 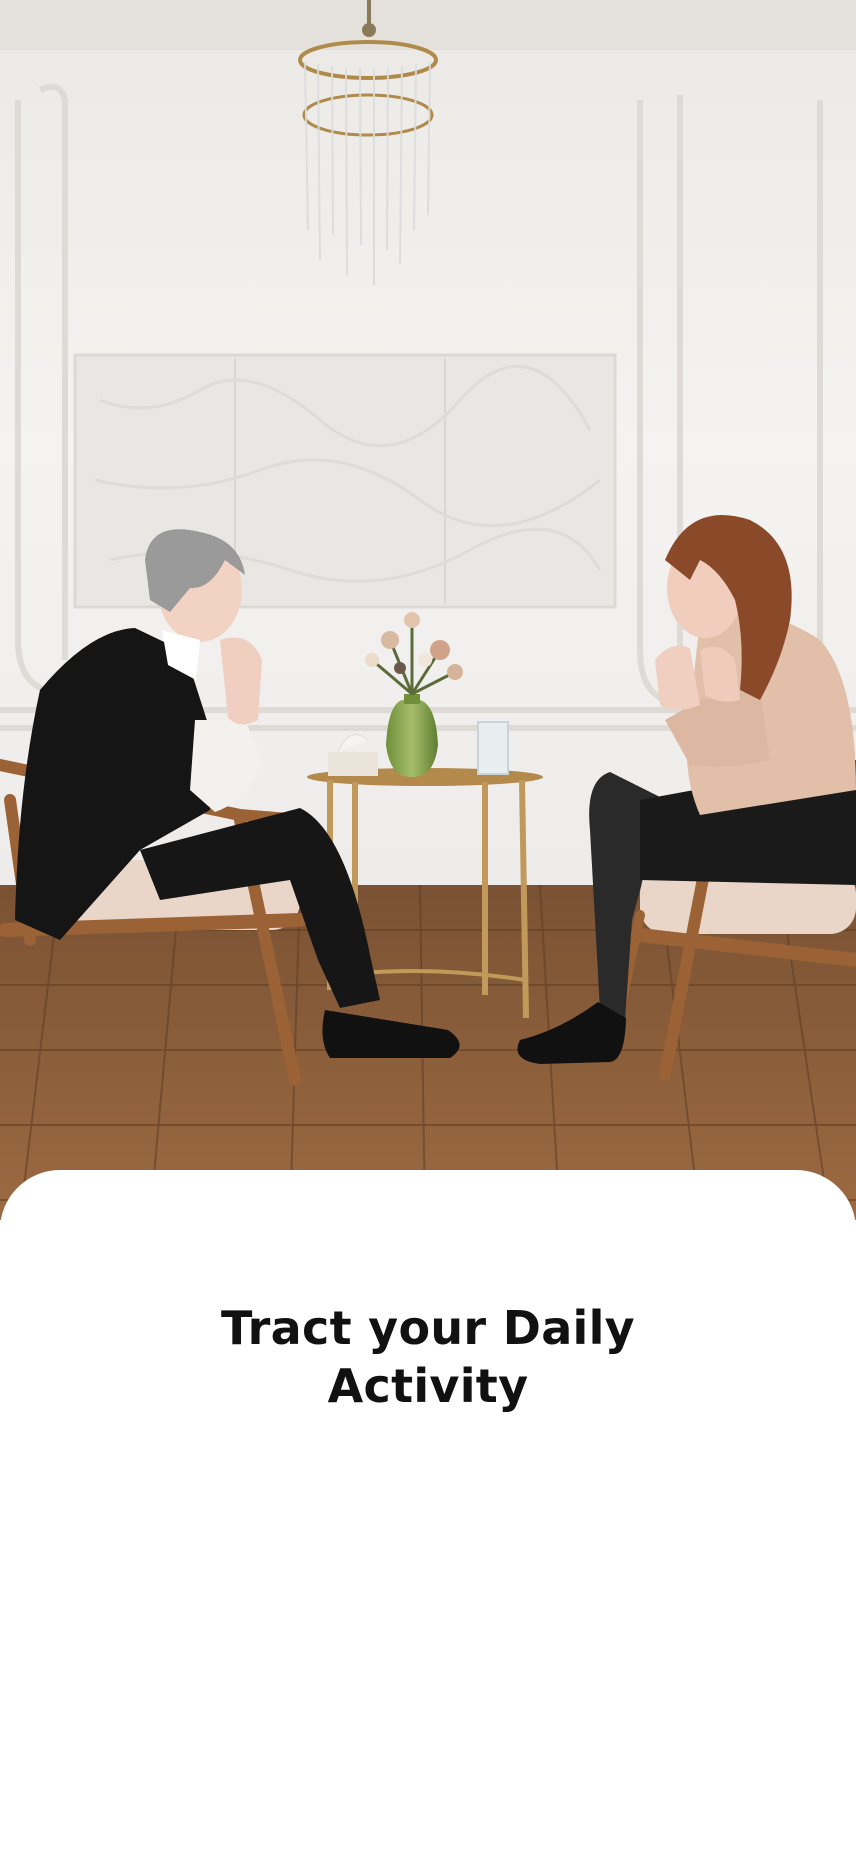 What do you see at coordinates (428, 1327) in the screenshot?
I see `onboarding-title-line-1: Tract your Daily` at bounding box center [428, 1327].